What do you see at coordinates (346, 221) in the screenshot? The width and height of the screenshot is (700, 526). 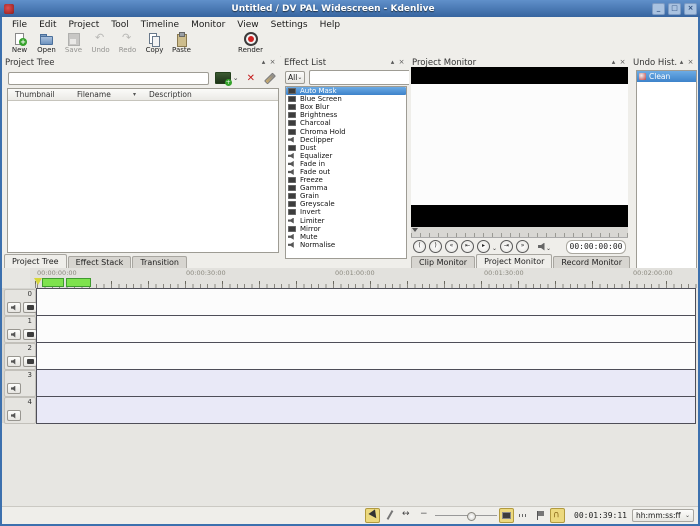 I see `effect-item-limiter: Limiter` at bounding box center [346, 221].